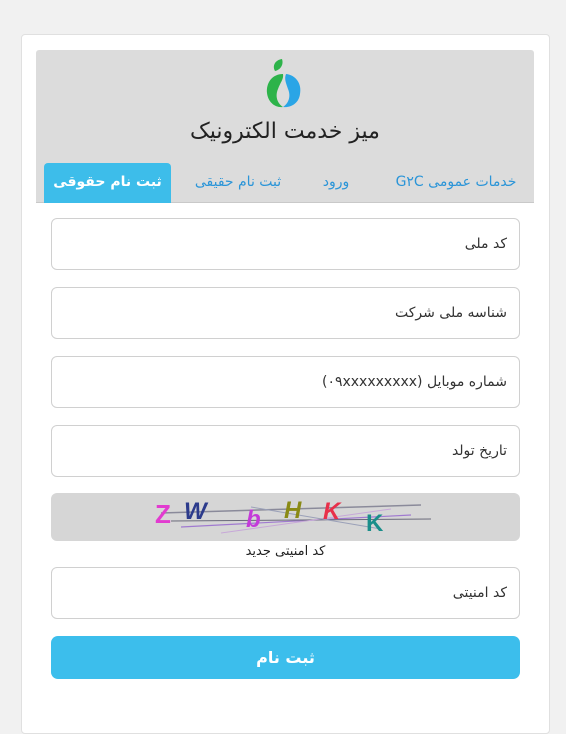 This screenshot has width=566, height=734. What do you see at coordinates (285, 131) in the screenshot?
I see `app-title: میز خدمت الکترونیک` at bounding box center [285, 131].